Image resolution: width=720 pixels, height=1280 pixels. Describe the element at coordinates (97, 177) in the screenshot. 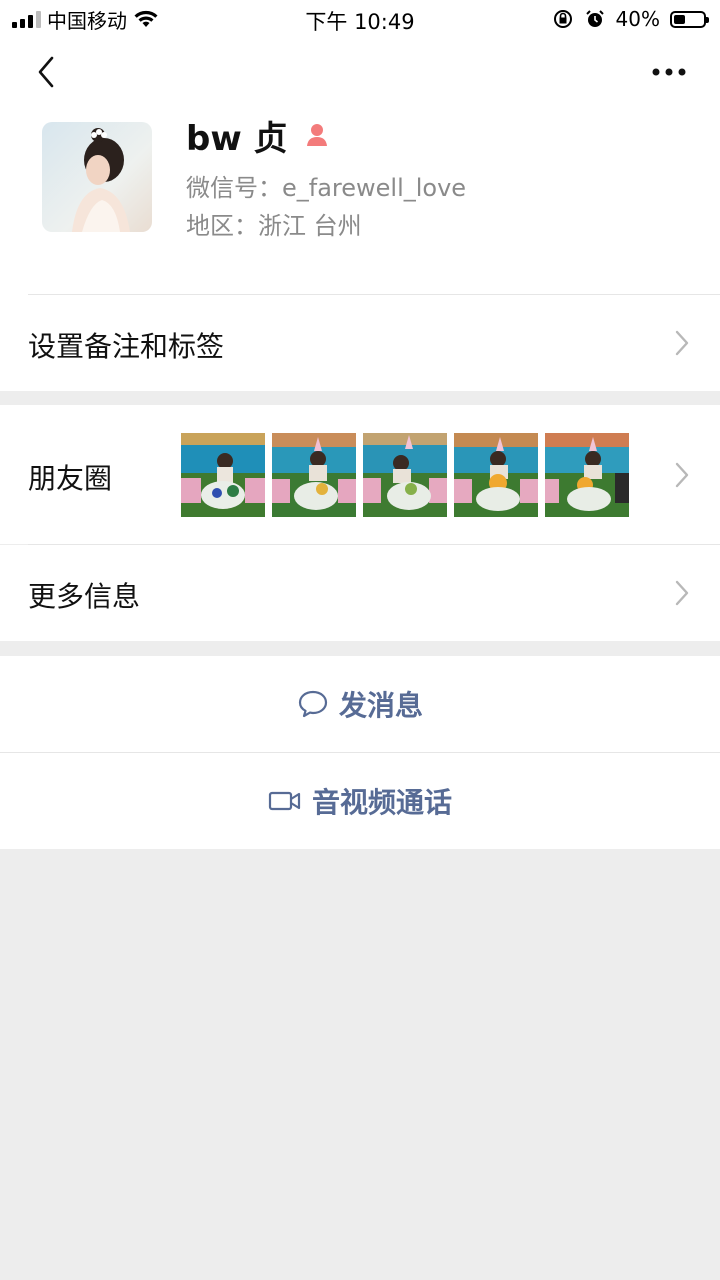

I see `avatar` at that location.